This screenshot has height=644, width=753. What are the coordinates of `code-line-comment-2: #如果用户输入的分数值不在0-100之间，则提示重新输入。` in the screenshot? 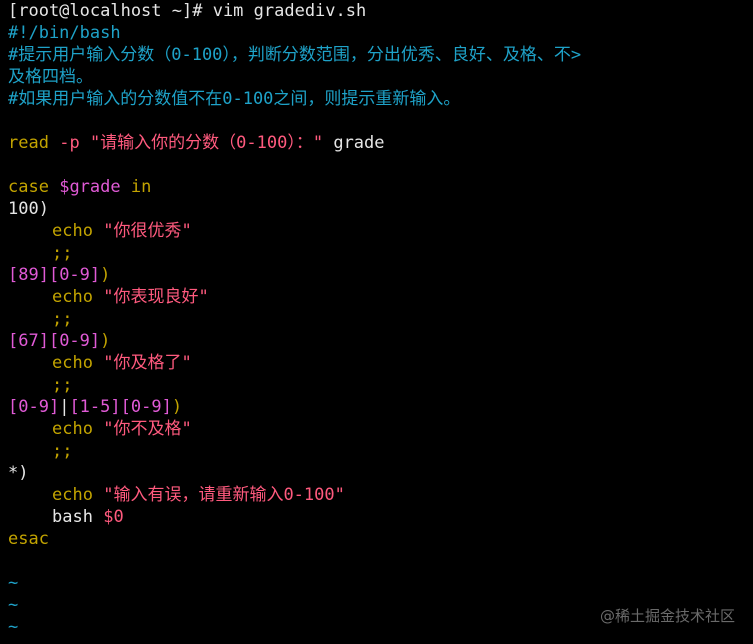 It's located at (234, 99).